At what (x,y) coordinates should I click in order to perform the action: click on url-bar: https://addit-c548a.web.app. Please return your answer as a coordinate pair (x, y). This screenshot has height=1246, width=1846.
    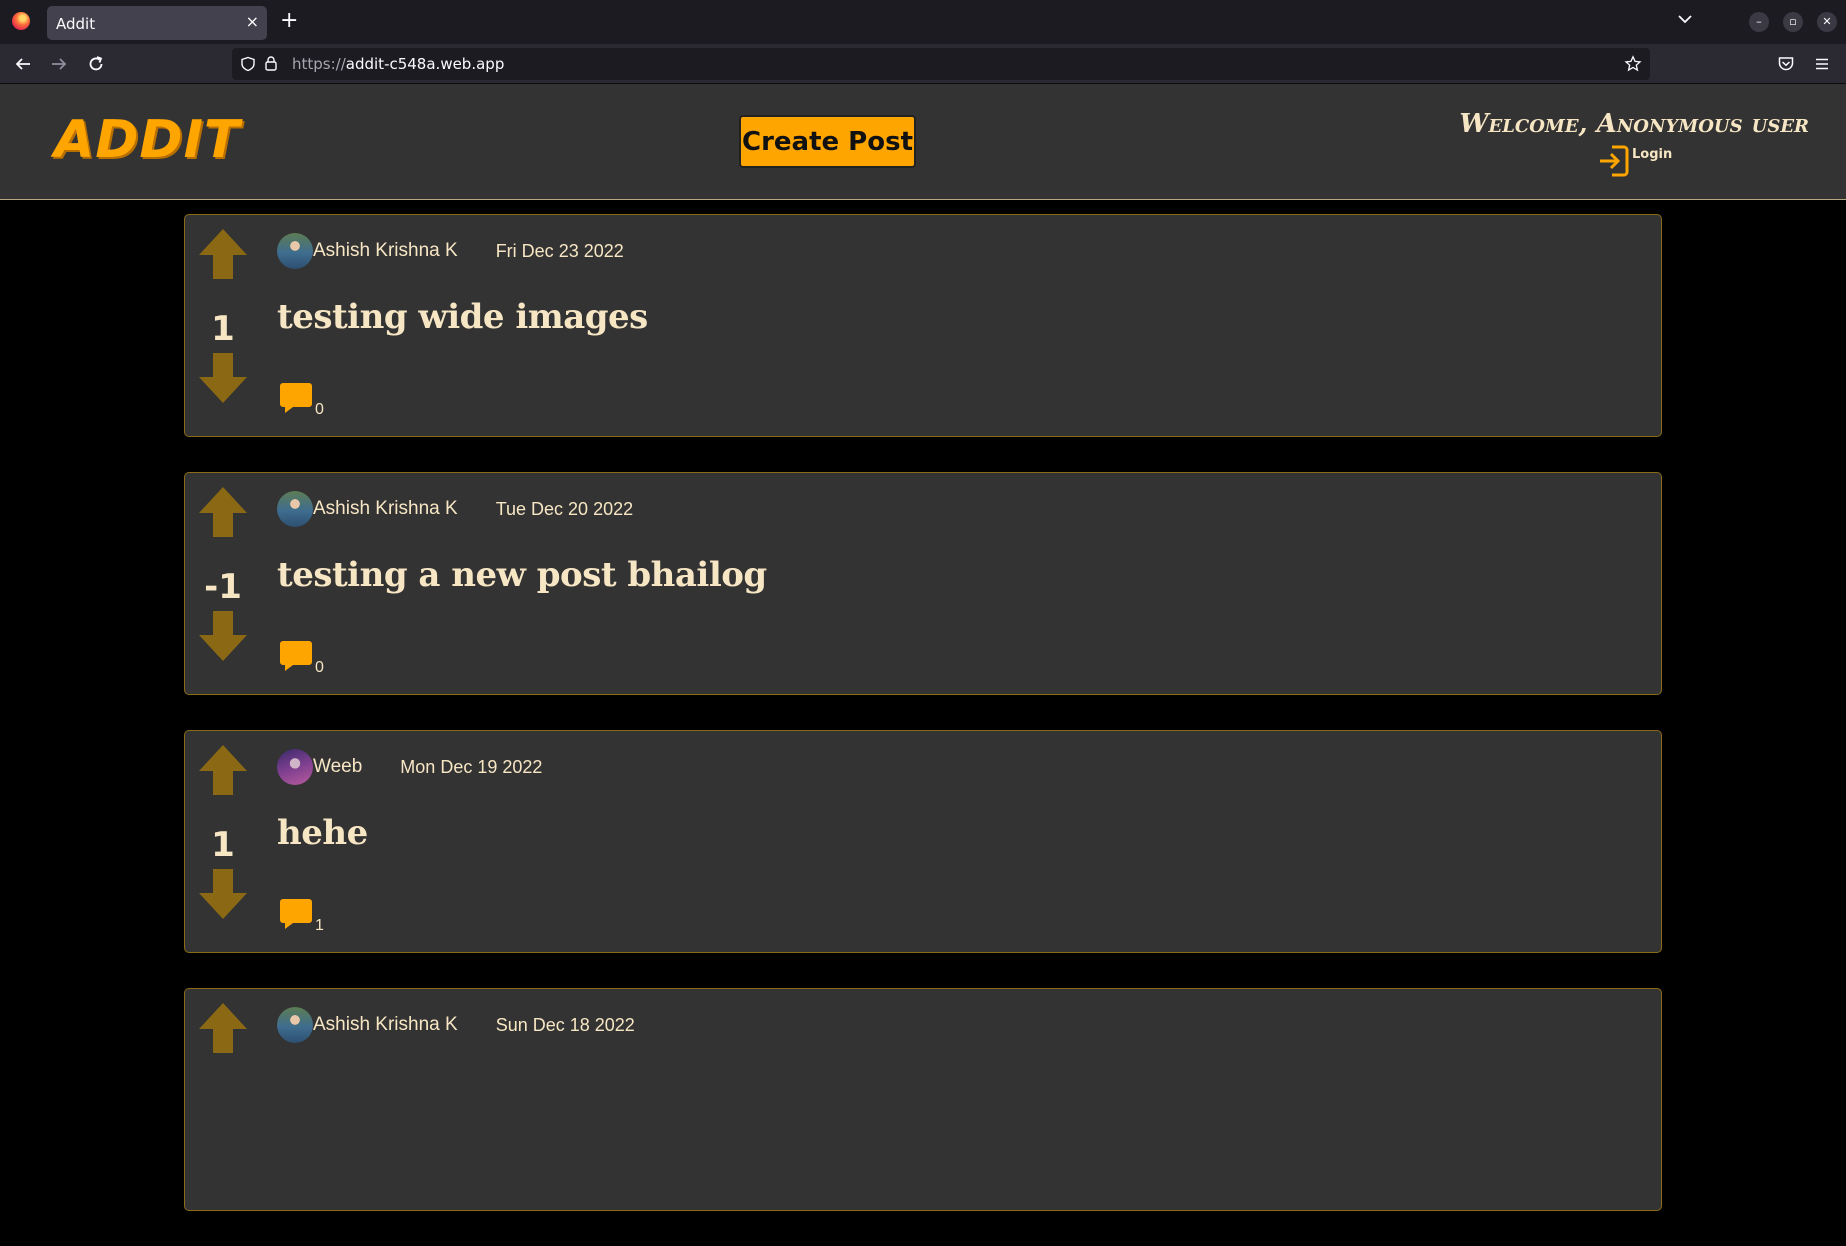
    Looking at the image, I should click on (941, 64).